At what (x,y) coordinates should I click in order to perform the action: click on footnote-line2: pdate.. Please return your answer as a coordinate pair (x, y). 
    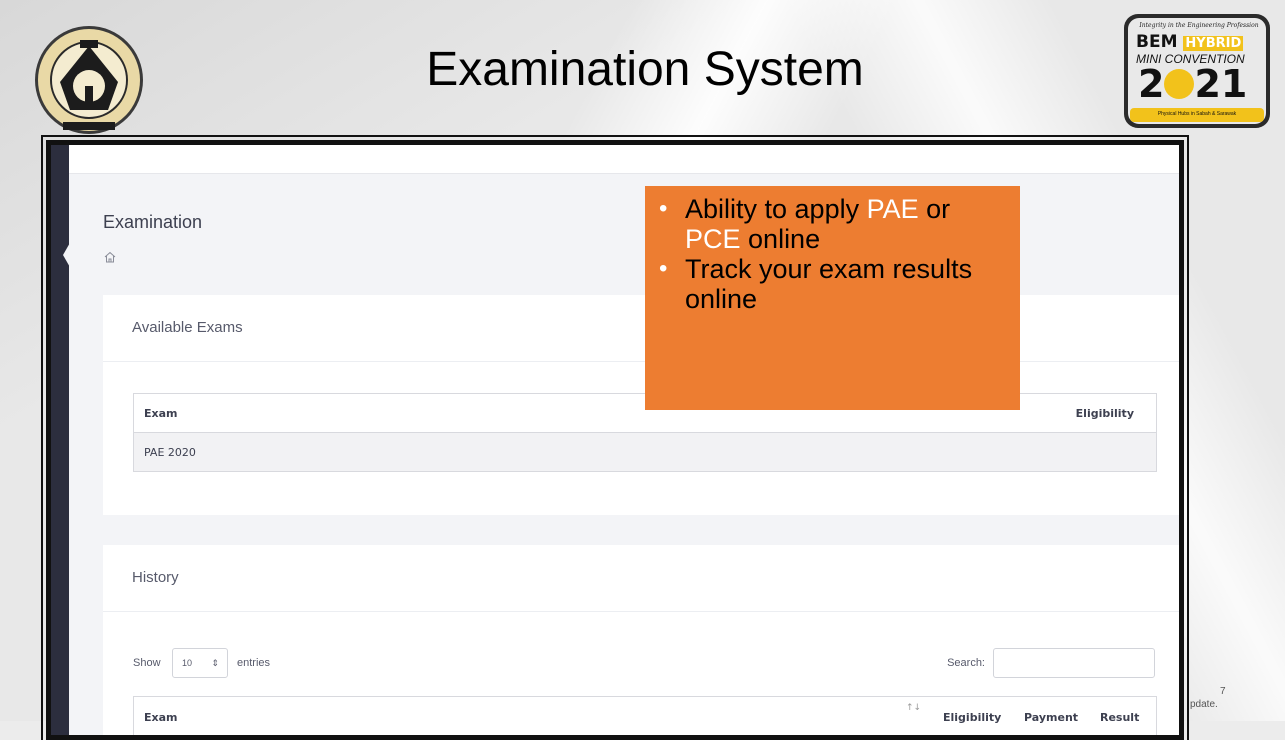
    Looking at the image, I should click on (1204, 704).